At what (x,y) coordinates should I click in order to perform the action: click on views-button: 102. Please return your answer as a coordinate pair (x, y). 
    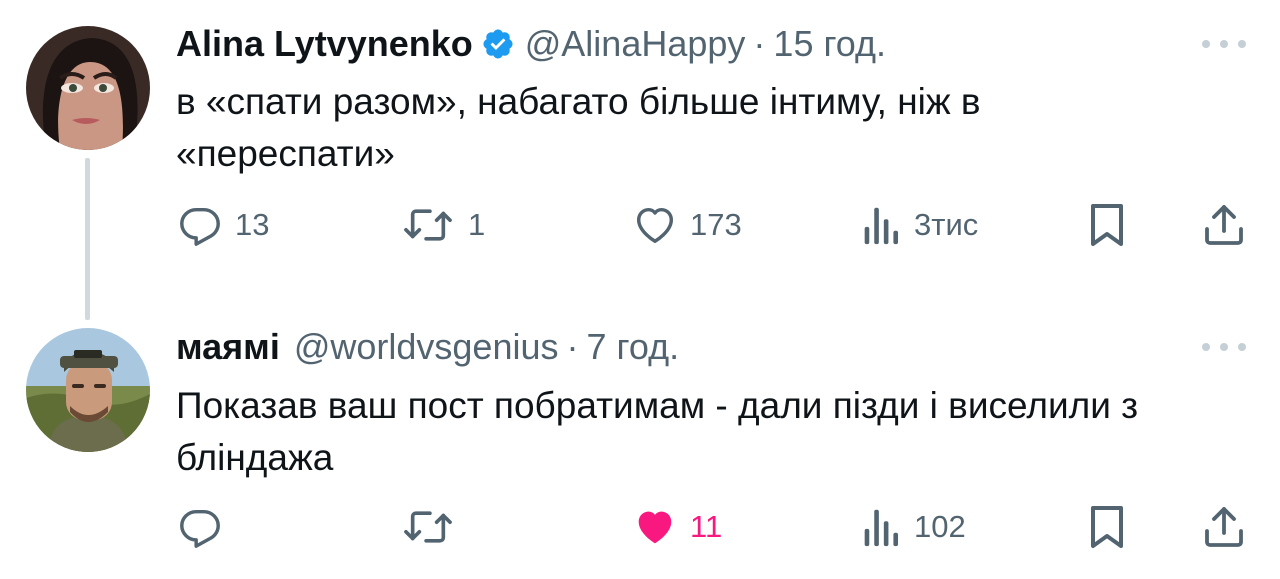
    Looking at the image, I should click on (912, 527).